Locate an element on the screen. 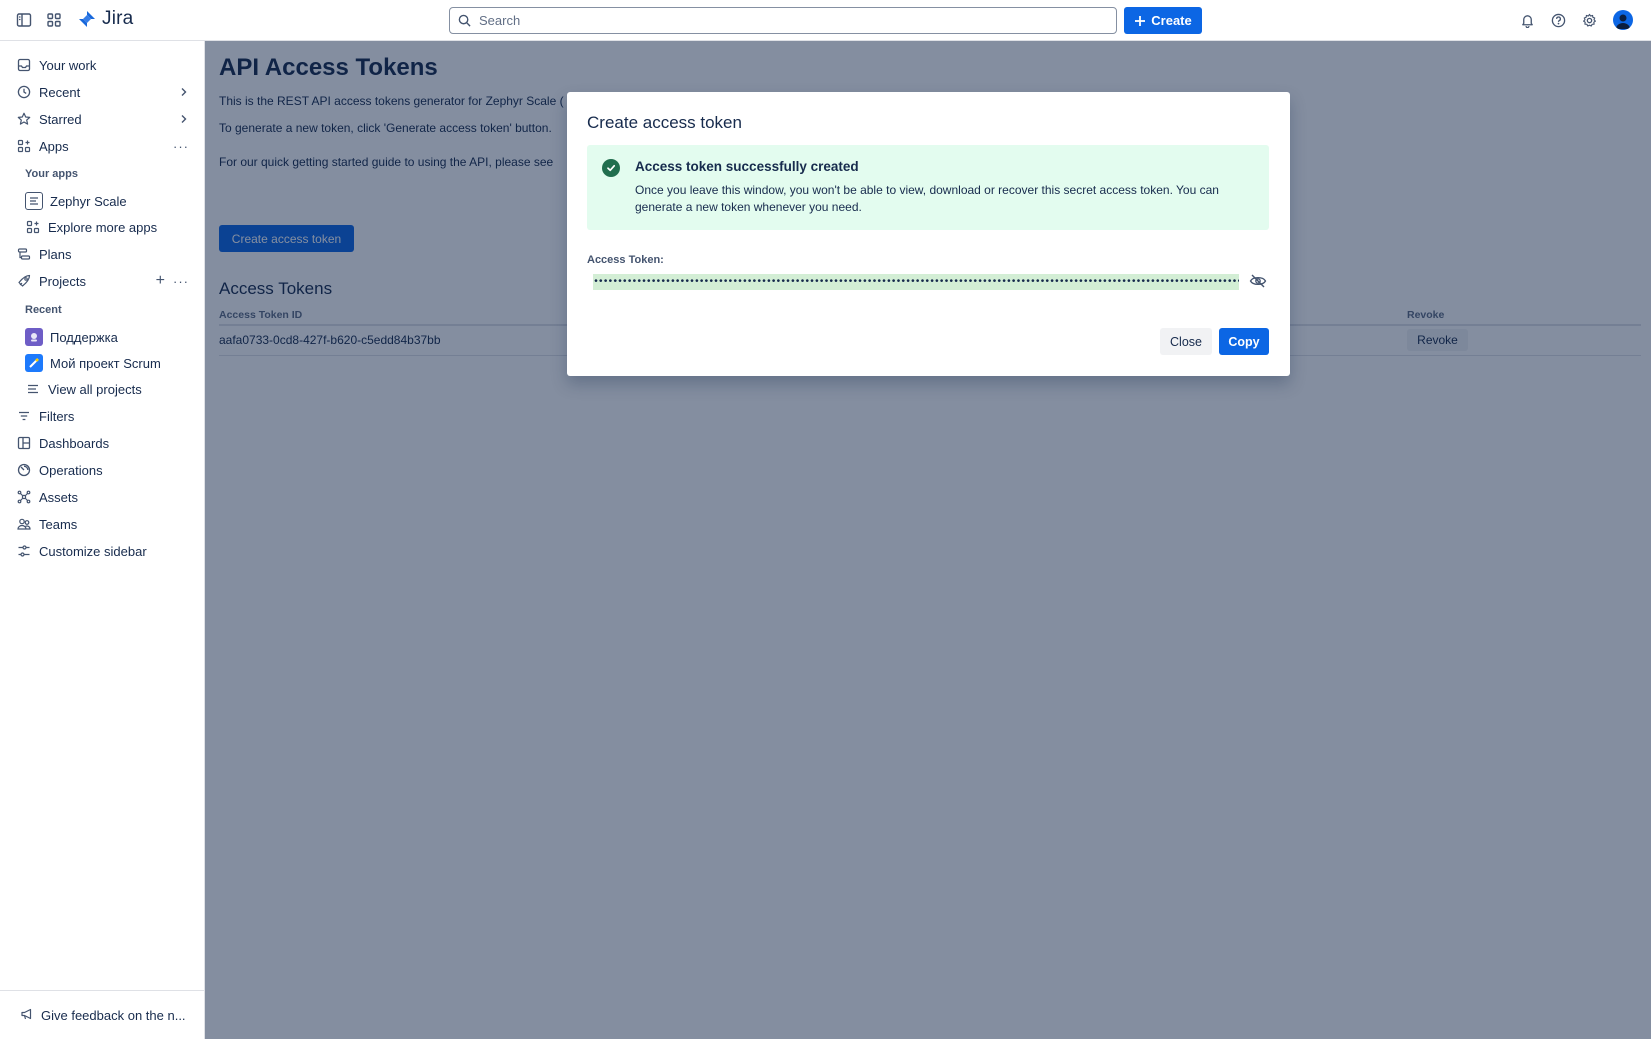 This screenshot has width=1651, height=1039. sidebar-item-label: Your work is located at coordinates (68, 65).